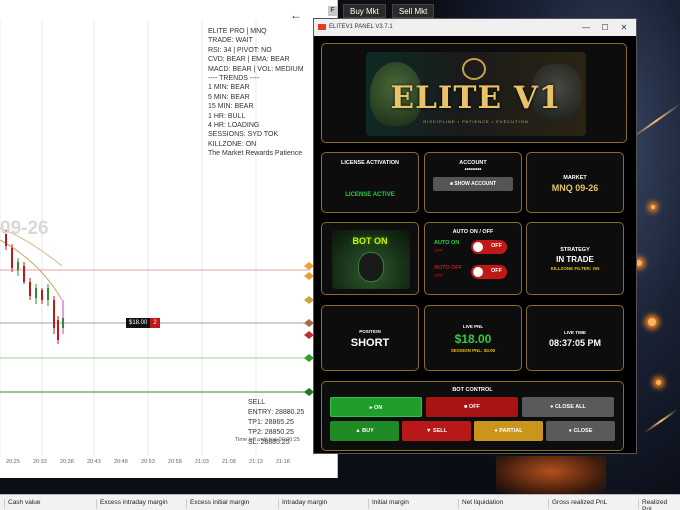 This screenshot has height=510, width=680. I want to click on license-card: LICENSE ACTIVATION LICENSE ACTIVE, so click(370, 182).